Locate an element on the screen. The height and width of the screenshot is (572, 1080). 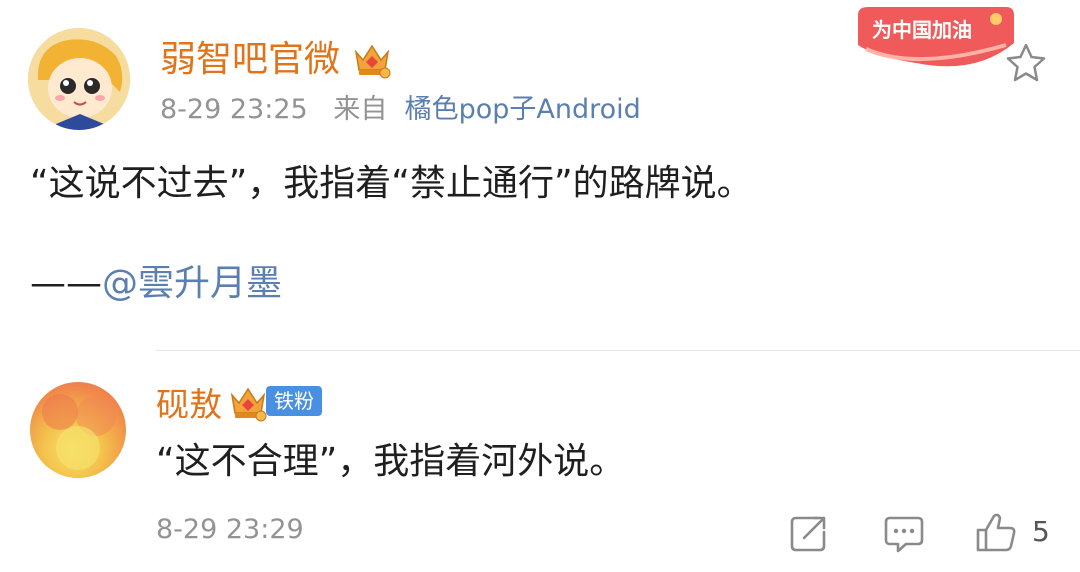
commenter-name: 砚敖 is located at coordinates (189, 405).